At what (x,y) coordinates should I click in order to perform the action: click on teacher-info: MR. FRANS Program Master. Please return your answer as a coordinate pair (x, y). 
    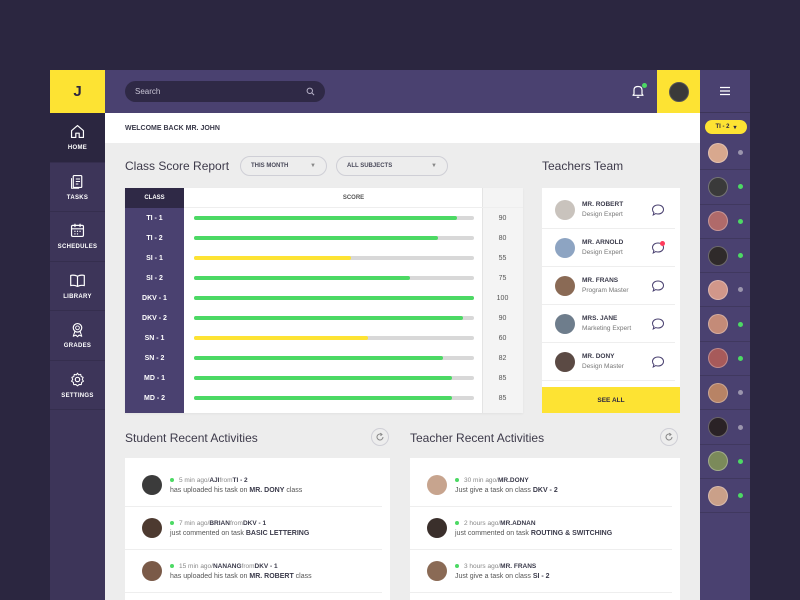
    Looking at the image, I should click on (616, 285).